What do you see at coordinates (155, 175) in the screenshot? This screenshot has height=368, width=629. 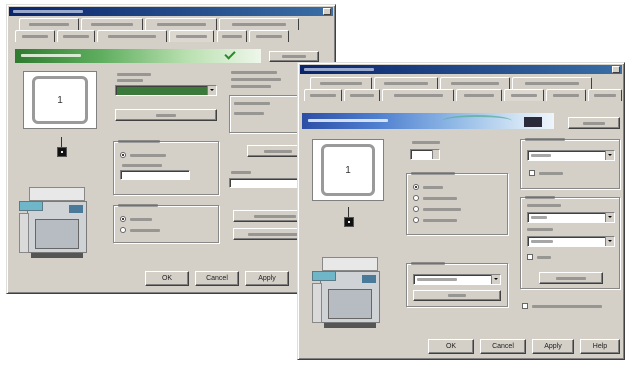 I see `text-field` at bounding box center [155, 175].